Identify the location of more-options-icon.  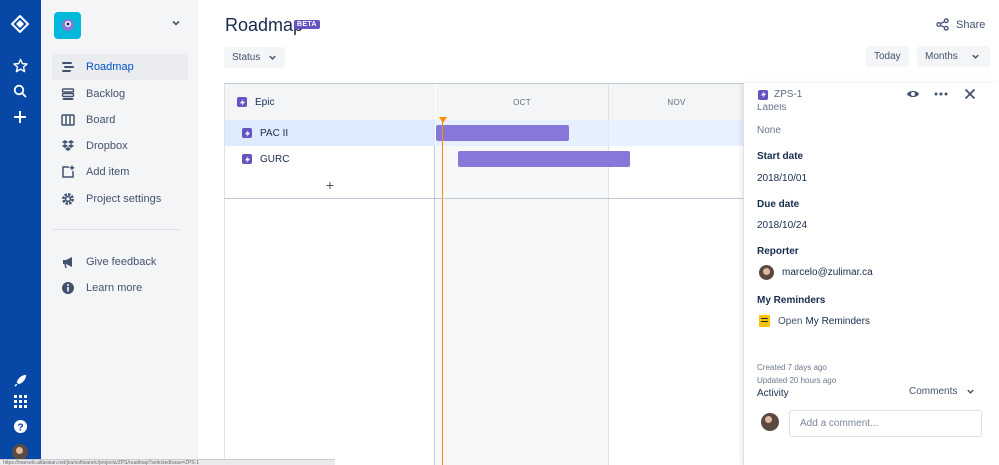
(941, 94).